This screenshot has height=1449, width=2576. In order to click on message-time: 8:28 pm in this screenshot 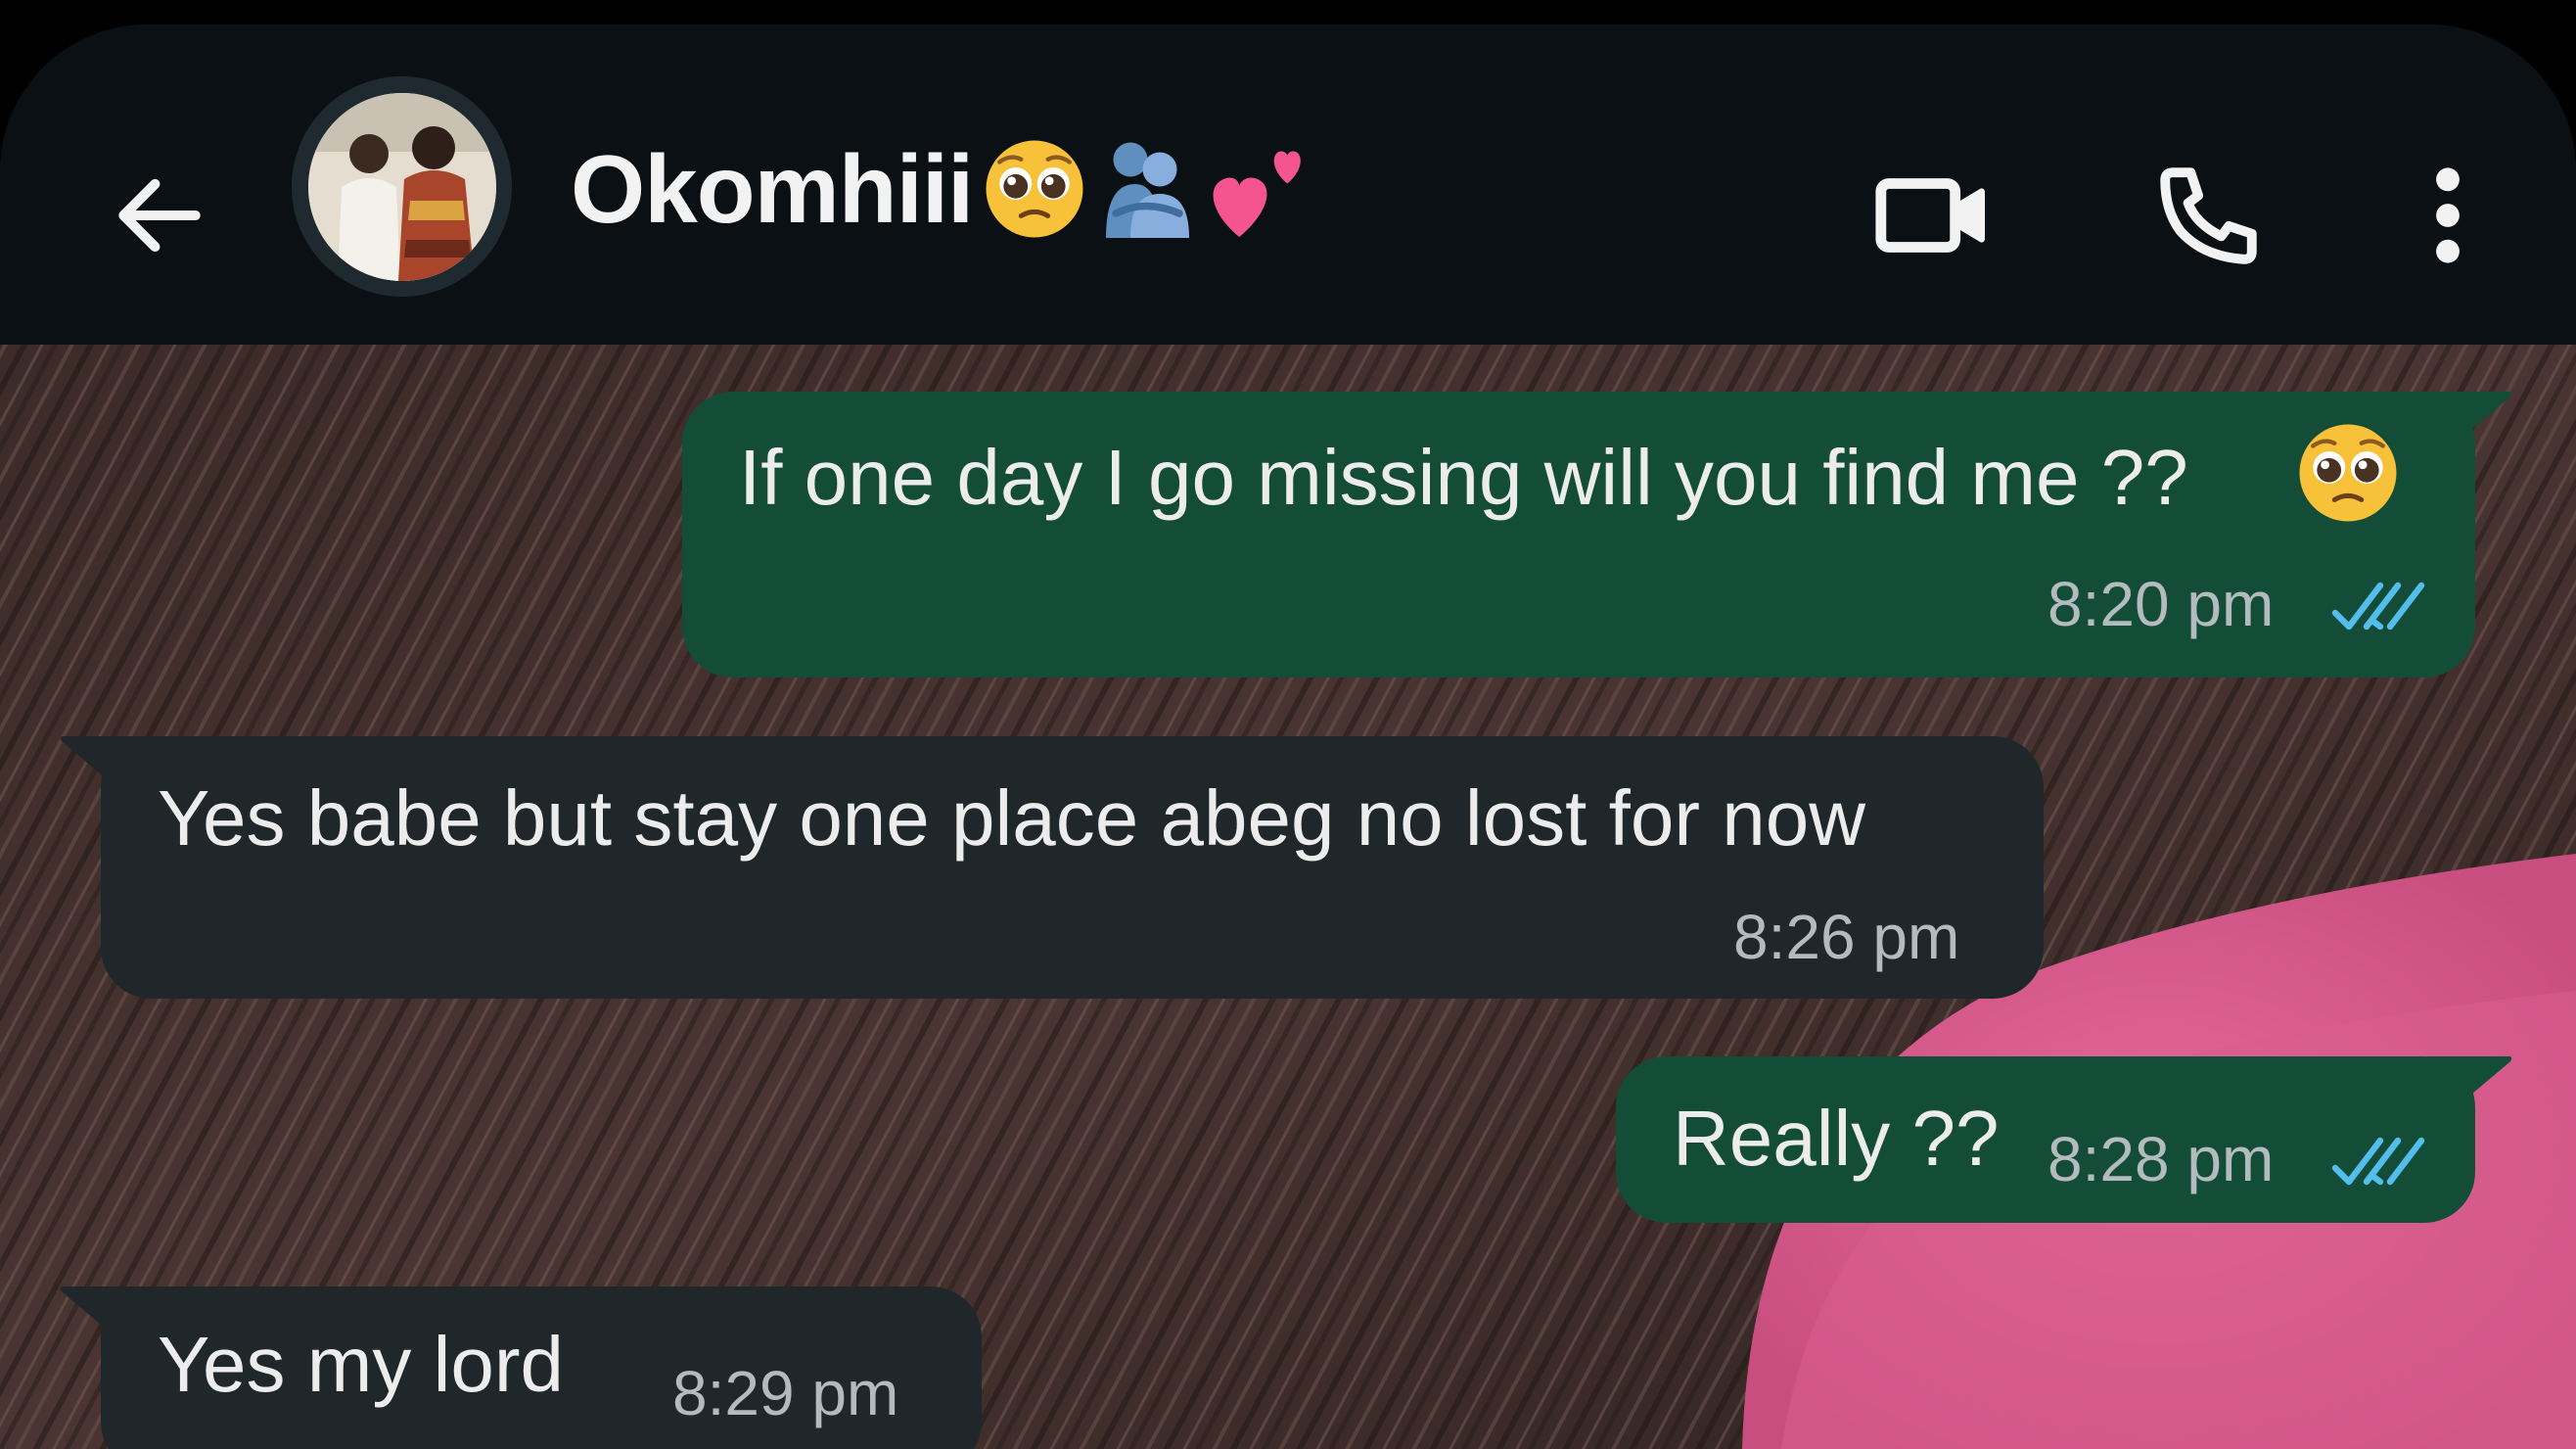, I will do `click(2161, 1159)`.